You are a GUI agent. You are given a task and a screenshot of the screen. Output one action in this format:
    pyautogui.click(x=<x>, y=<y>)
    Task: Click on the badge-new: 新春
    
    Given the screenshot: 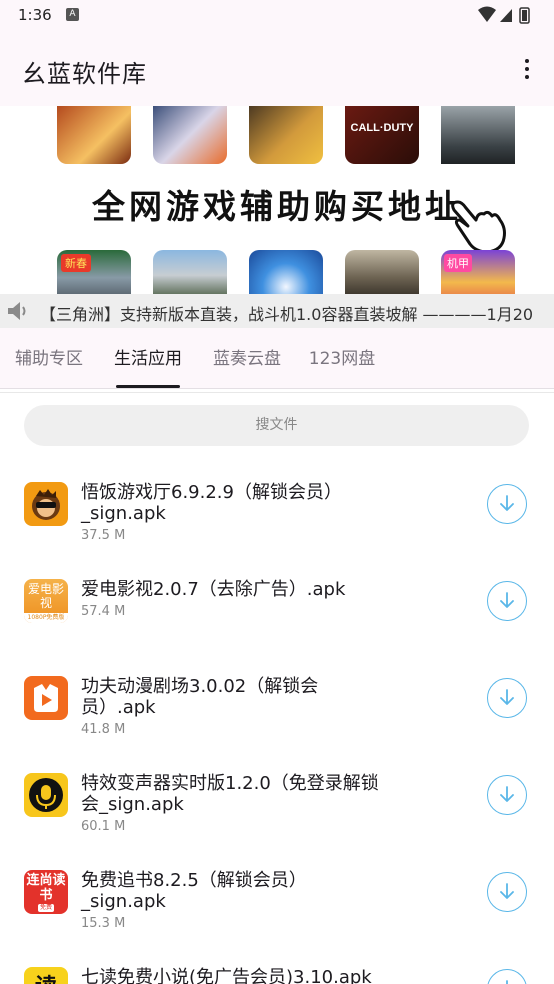 What is the action you would take?
    pyautogui.click(x=76, y=263)
    